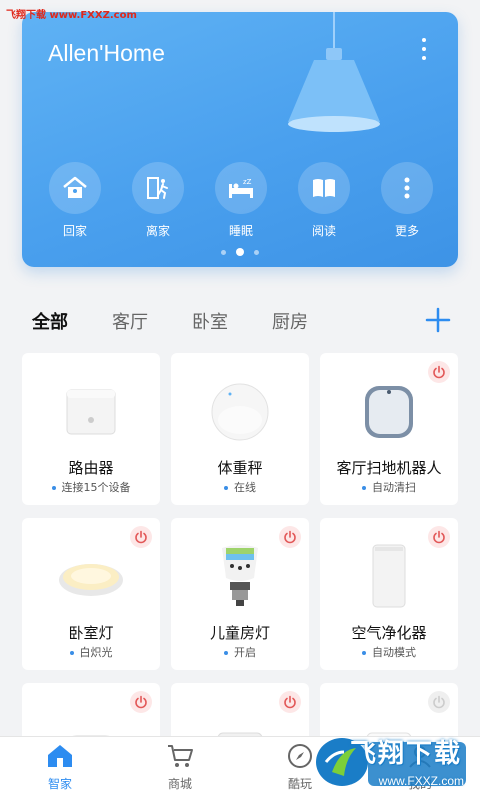 This screenshot has width=480, height=800. I want to click on watermark-logo-url: www.FXXZ.com, so click(421, 781).